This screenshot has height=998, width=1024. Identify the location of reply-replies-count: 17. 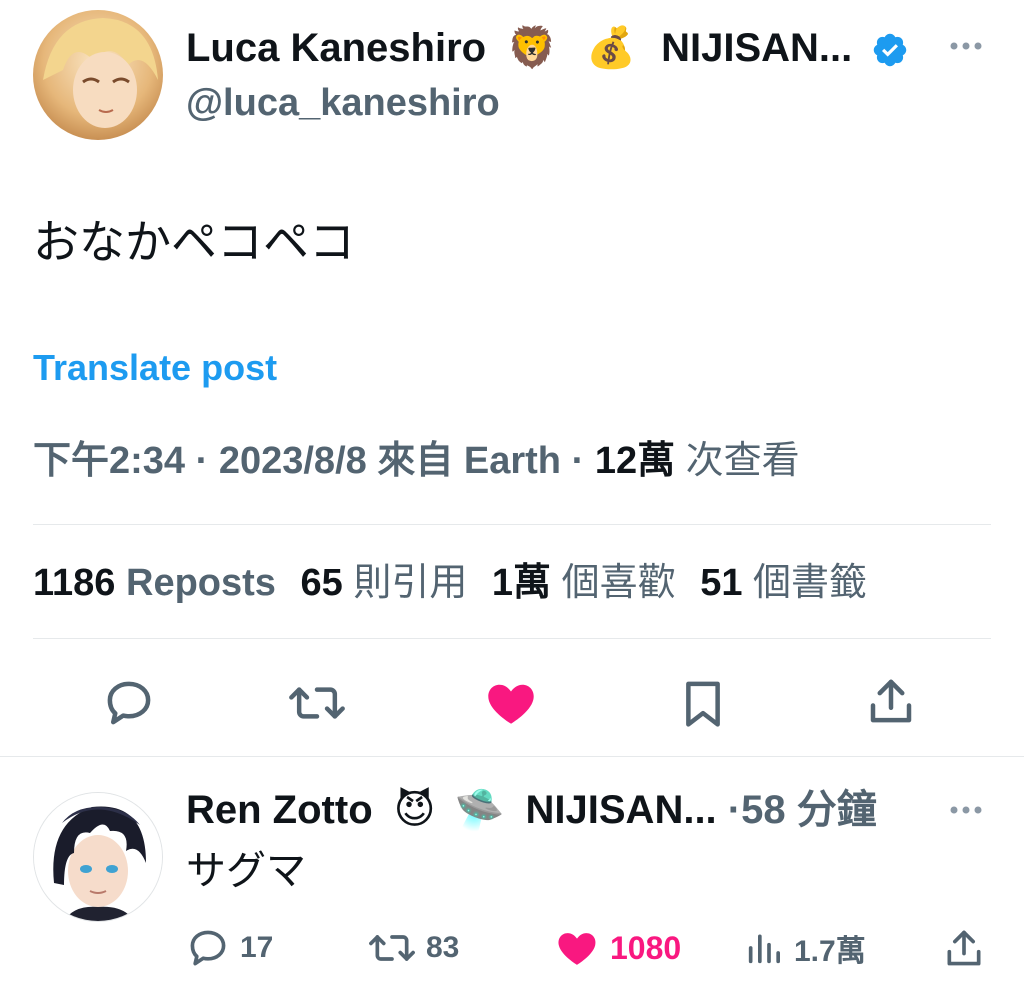
(257, 947).